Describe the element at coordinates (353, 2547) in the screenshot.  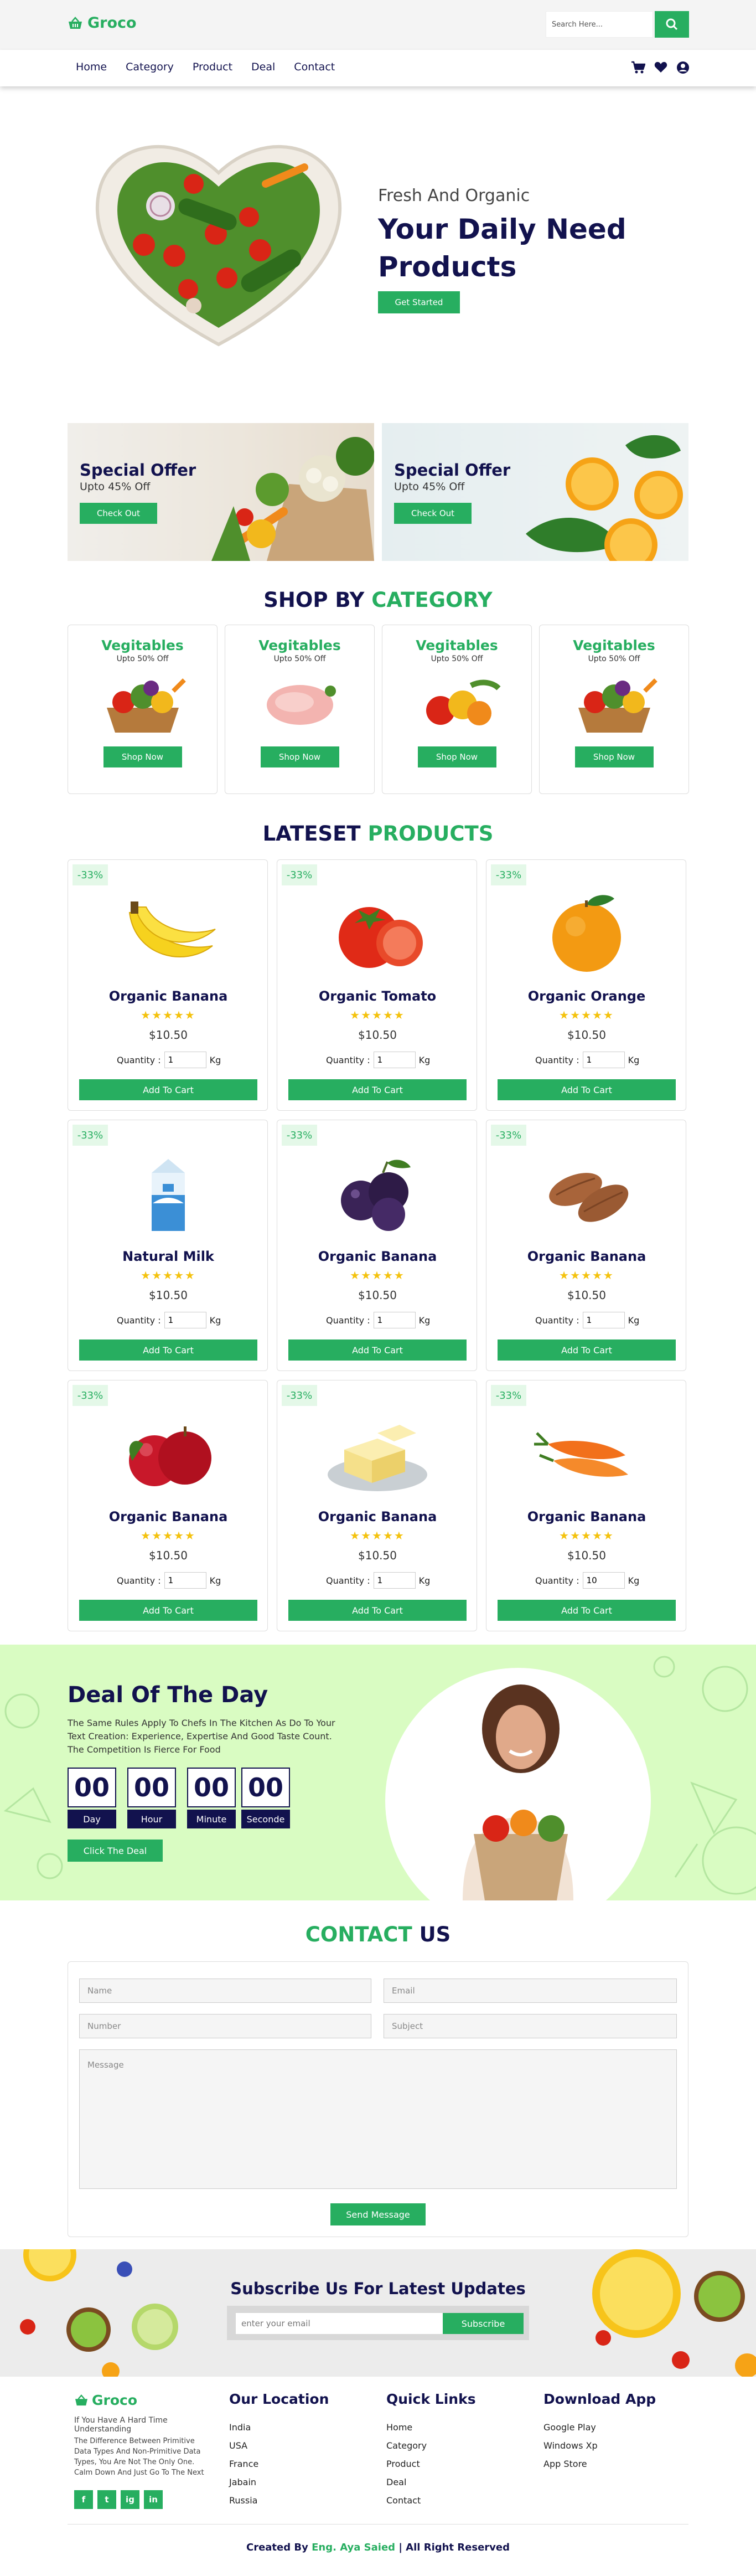
I see `credit-author: Eng. Aya Saied` at that location.